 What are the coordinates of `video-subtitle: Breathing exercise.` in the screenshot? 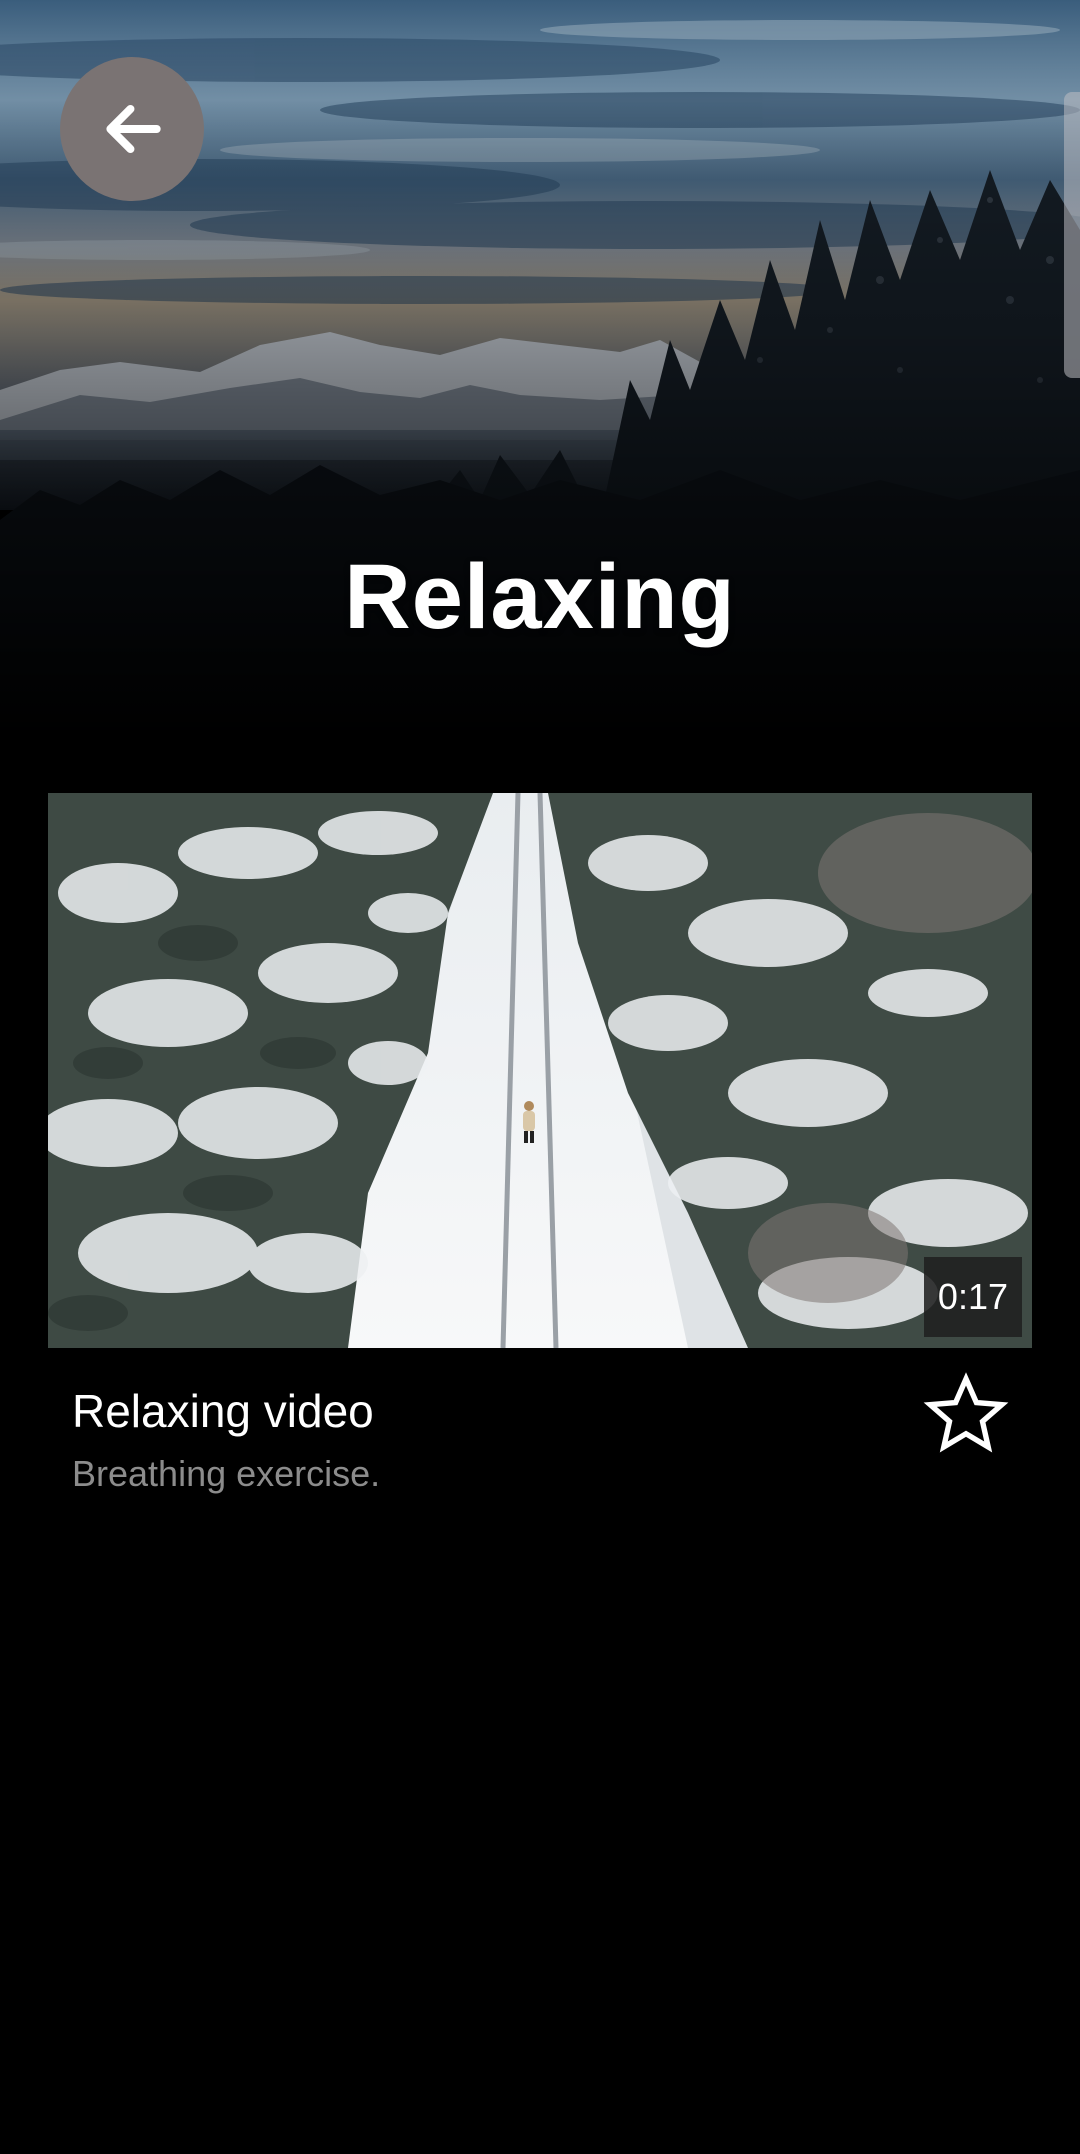 It's located at (226, 1473).